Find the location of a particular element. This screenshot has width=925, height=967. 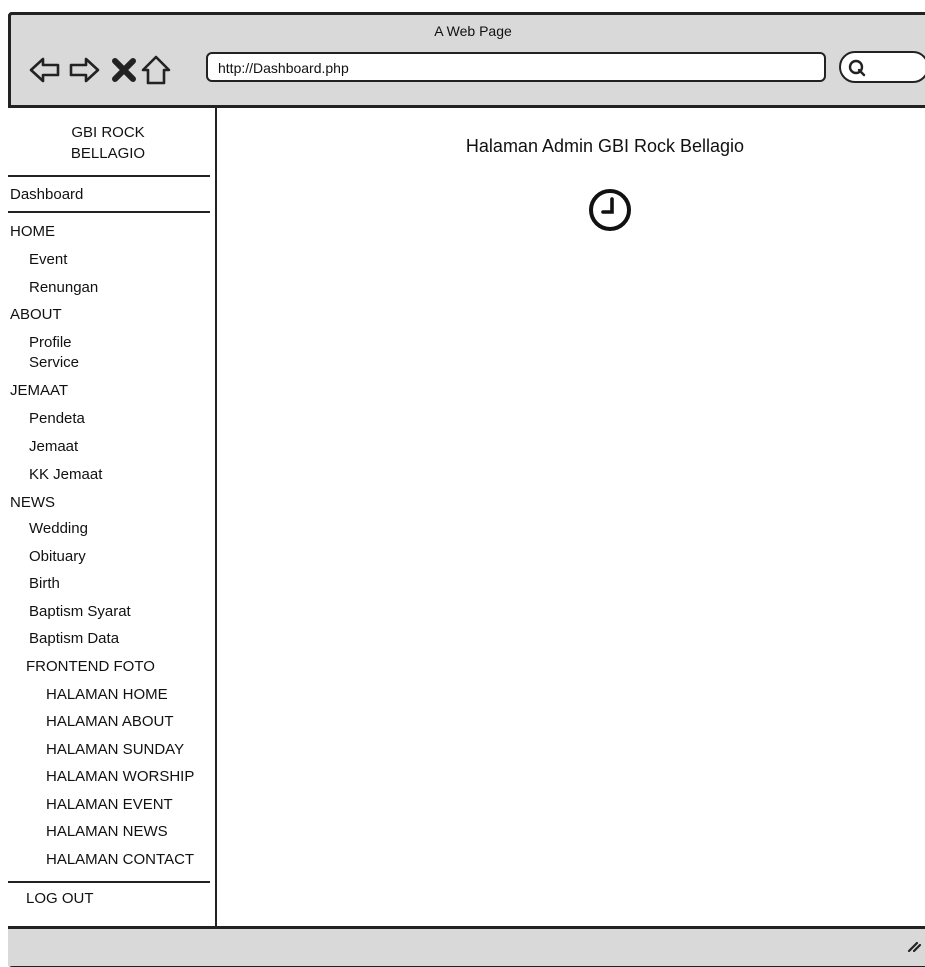

sidebar-item-baptism-data: Baptism Data is located at coordinates (74, 638).